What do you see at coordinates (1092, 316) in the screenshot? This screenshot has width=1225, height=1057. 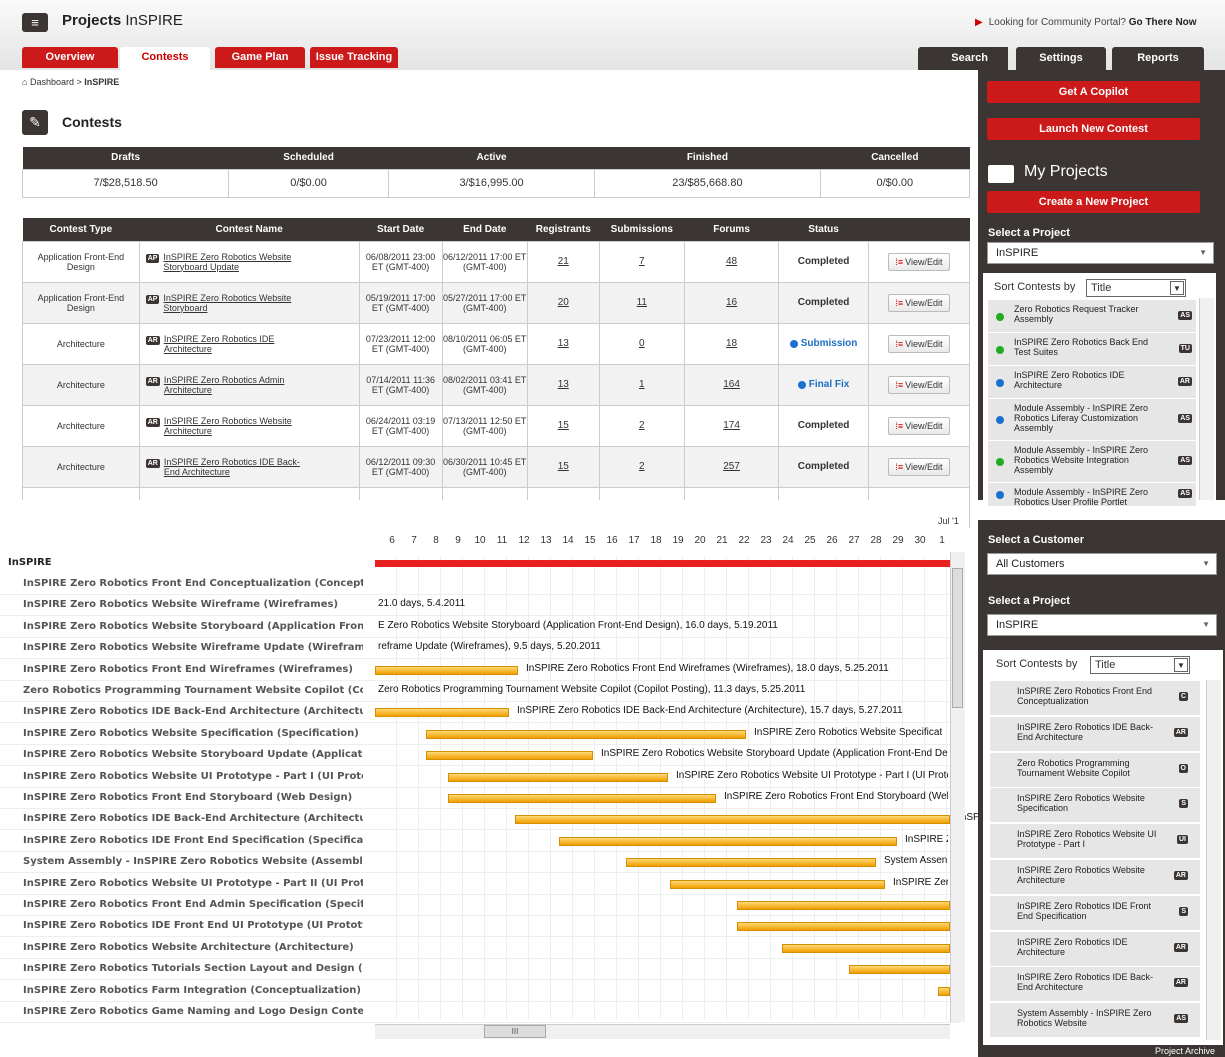 I see `project-contest-item: Zero Robotics Request Tracker Assembly AS` at bounding box center [1092, 316].